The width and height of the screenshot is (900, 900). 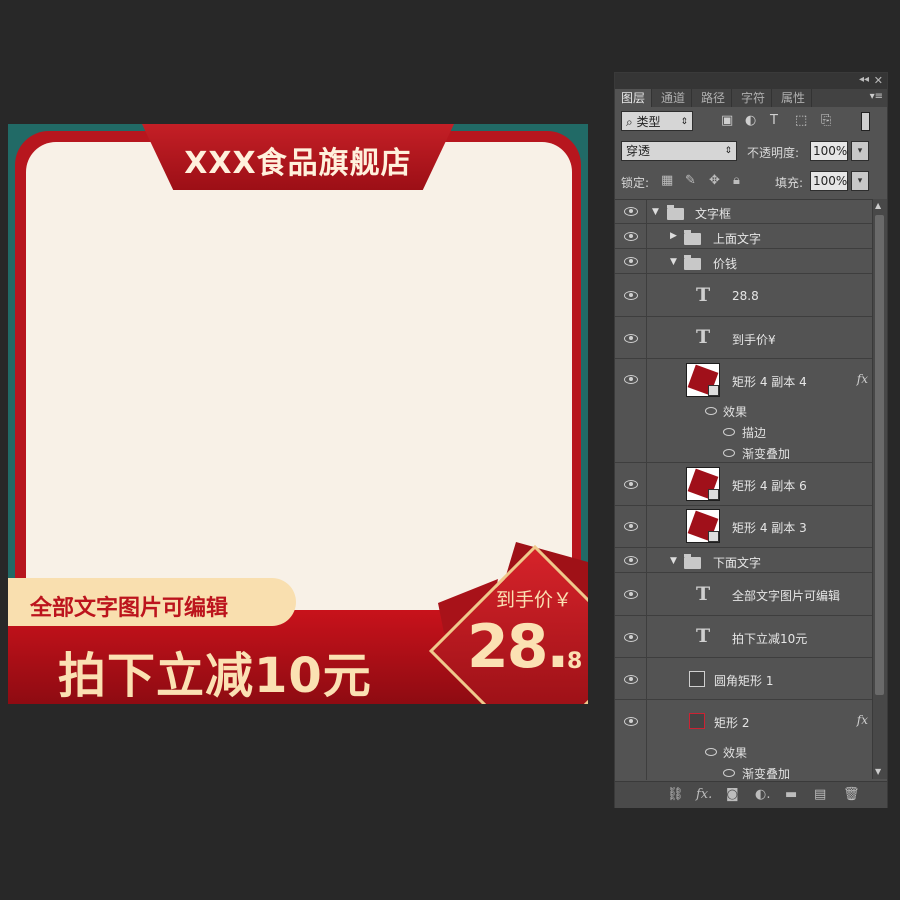 What do you see at coordinates (215, 676) in the screenshot?
I see `promo-main-text: 拍下立减10元` at bounding box center [215, 676].